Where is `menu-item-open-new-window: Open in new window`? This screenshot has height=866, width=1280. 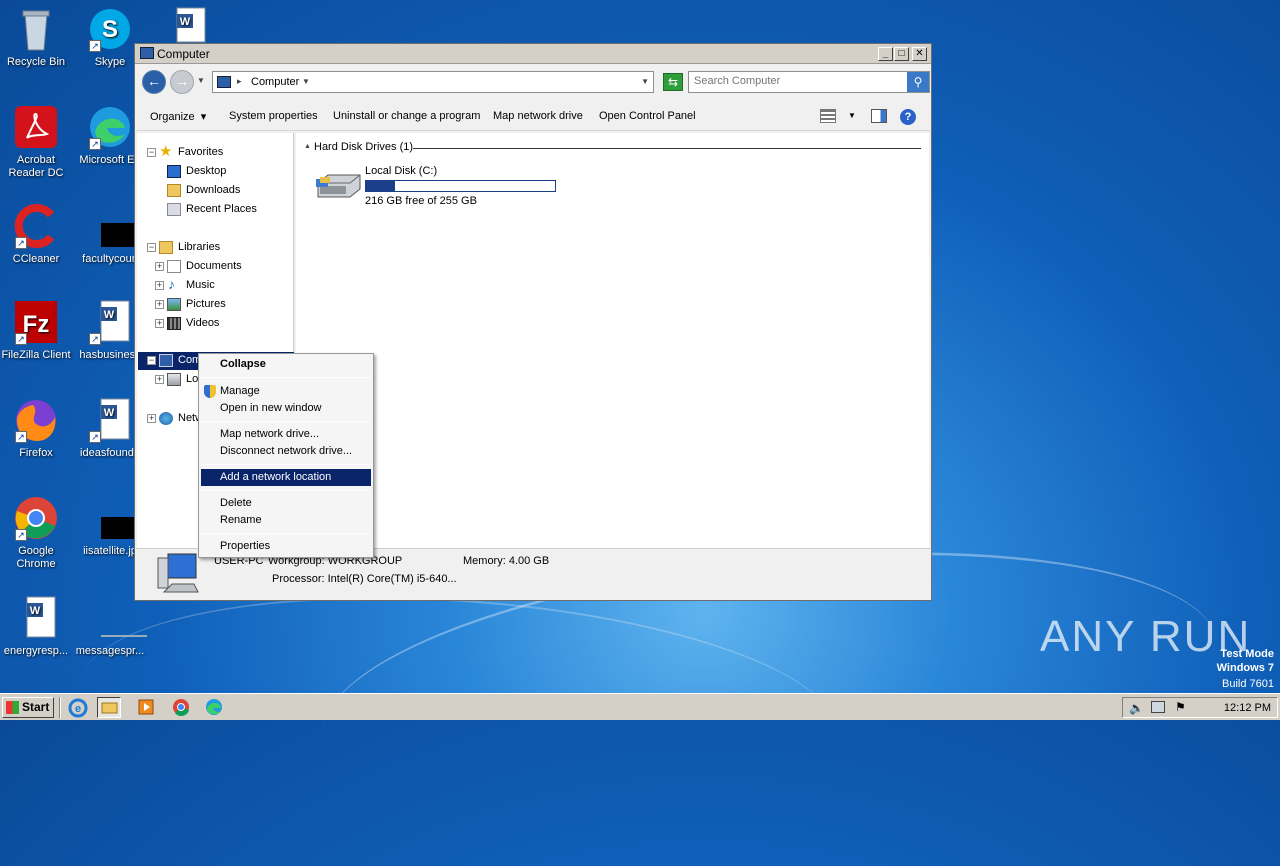 menu-item-open-new-window: Open in new window is located at coordinates (286, 408).